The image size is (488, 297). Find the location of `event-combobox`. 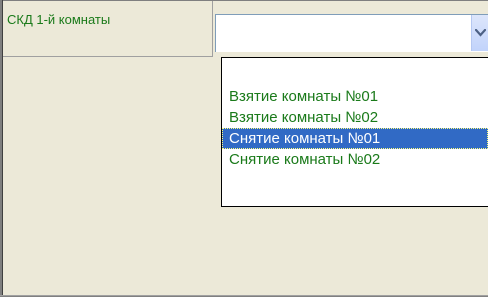

event-combobox is located at coordinates (351, 33).